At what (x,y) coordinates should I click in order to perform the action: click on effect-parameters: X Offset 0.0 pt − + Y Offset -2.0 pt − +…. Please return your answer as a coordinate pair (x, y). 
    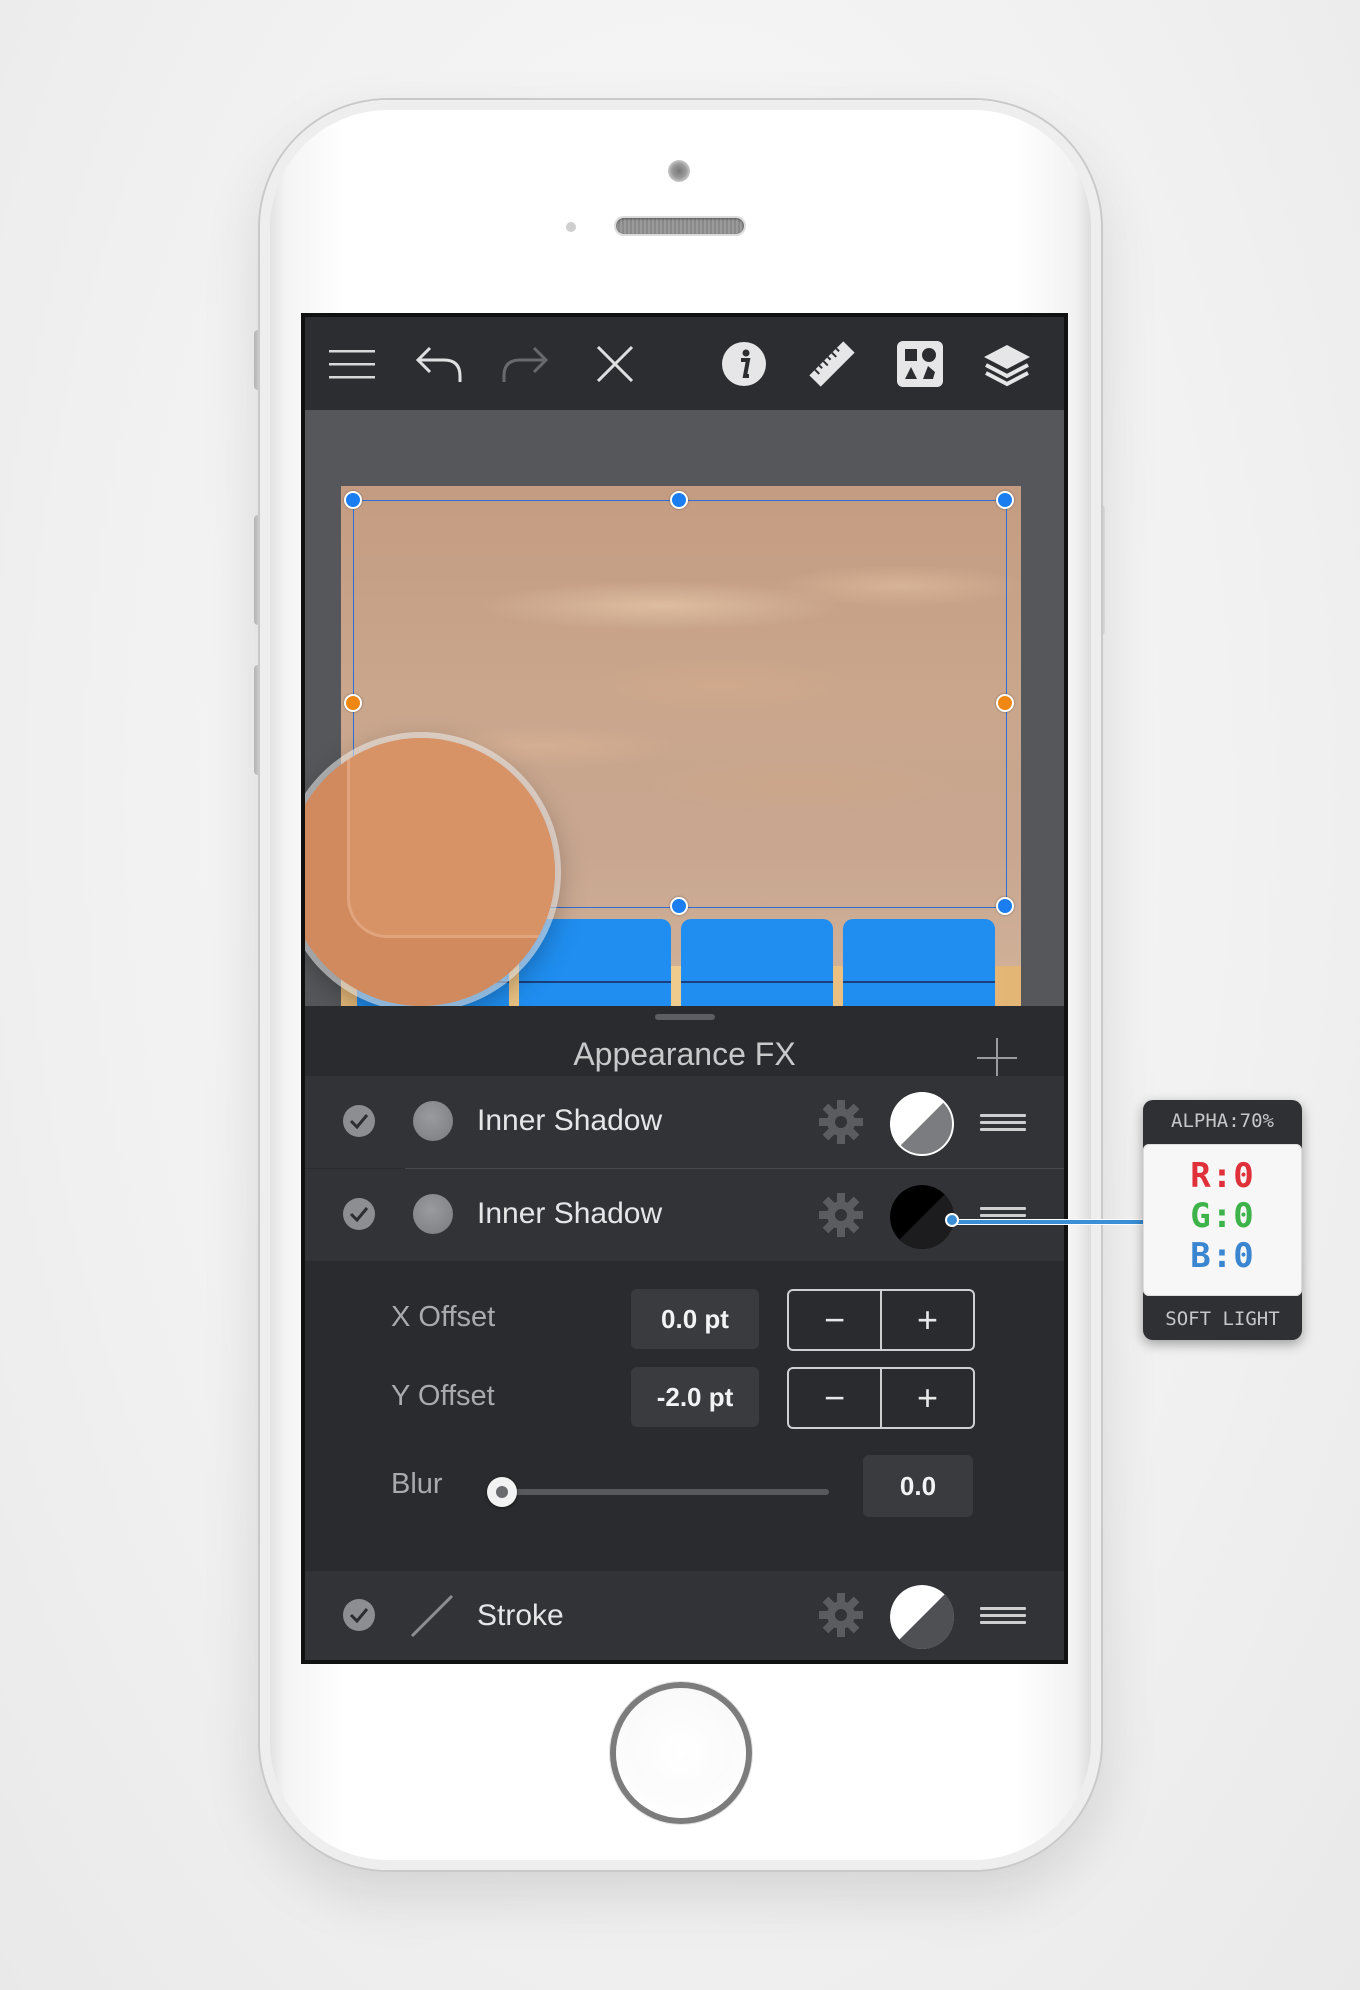
    Looking at the image, I should click on (684, 1416).